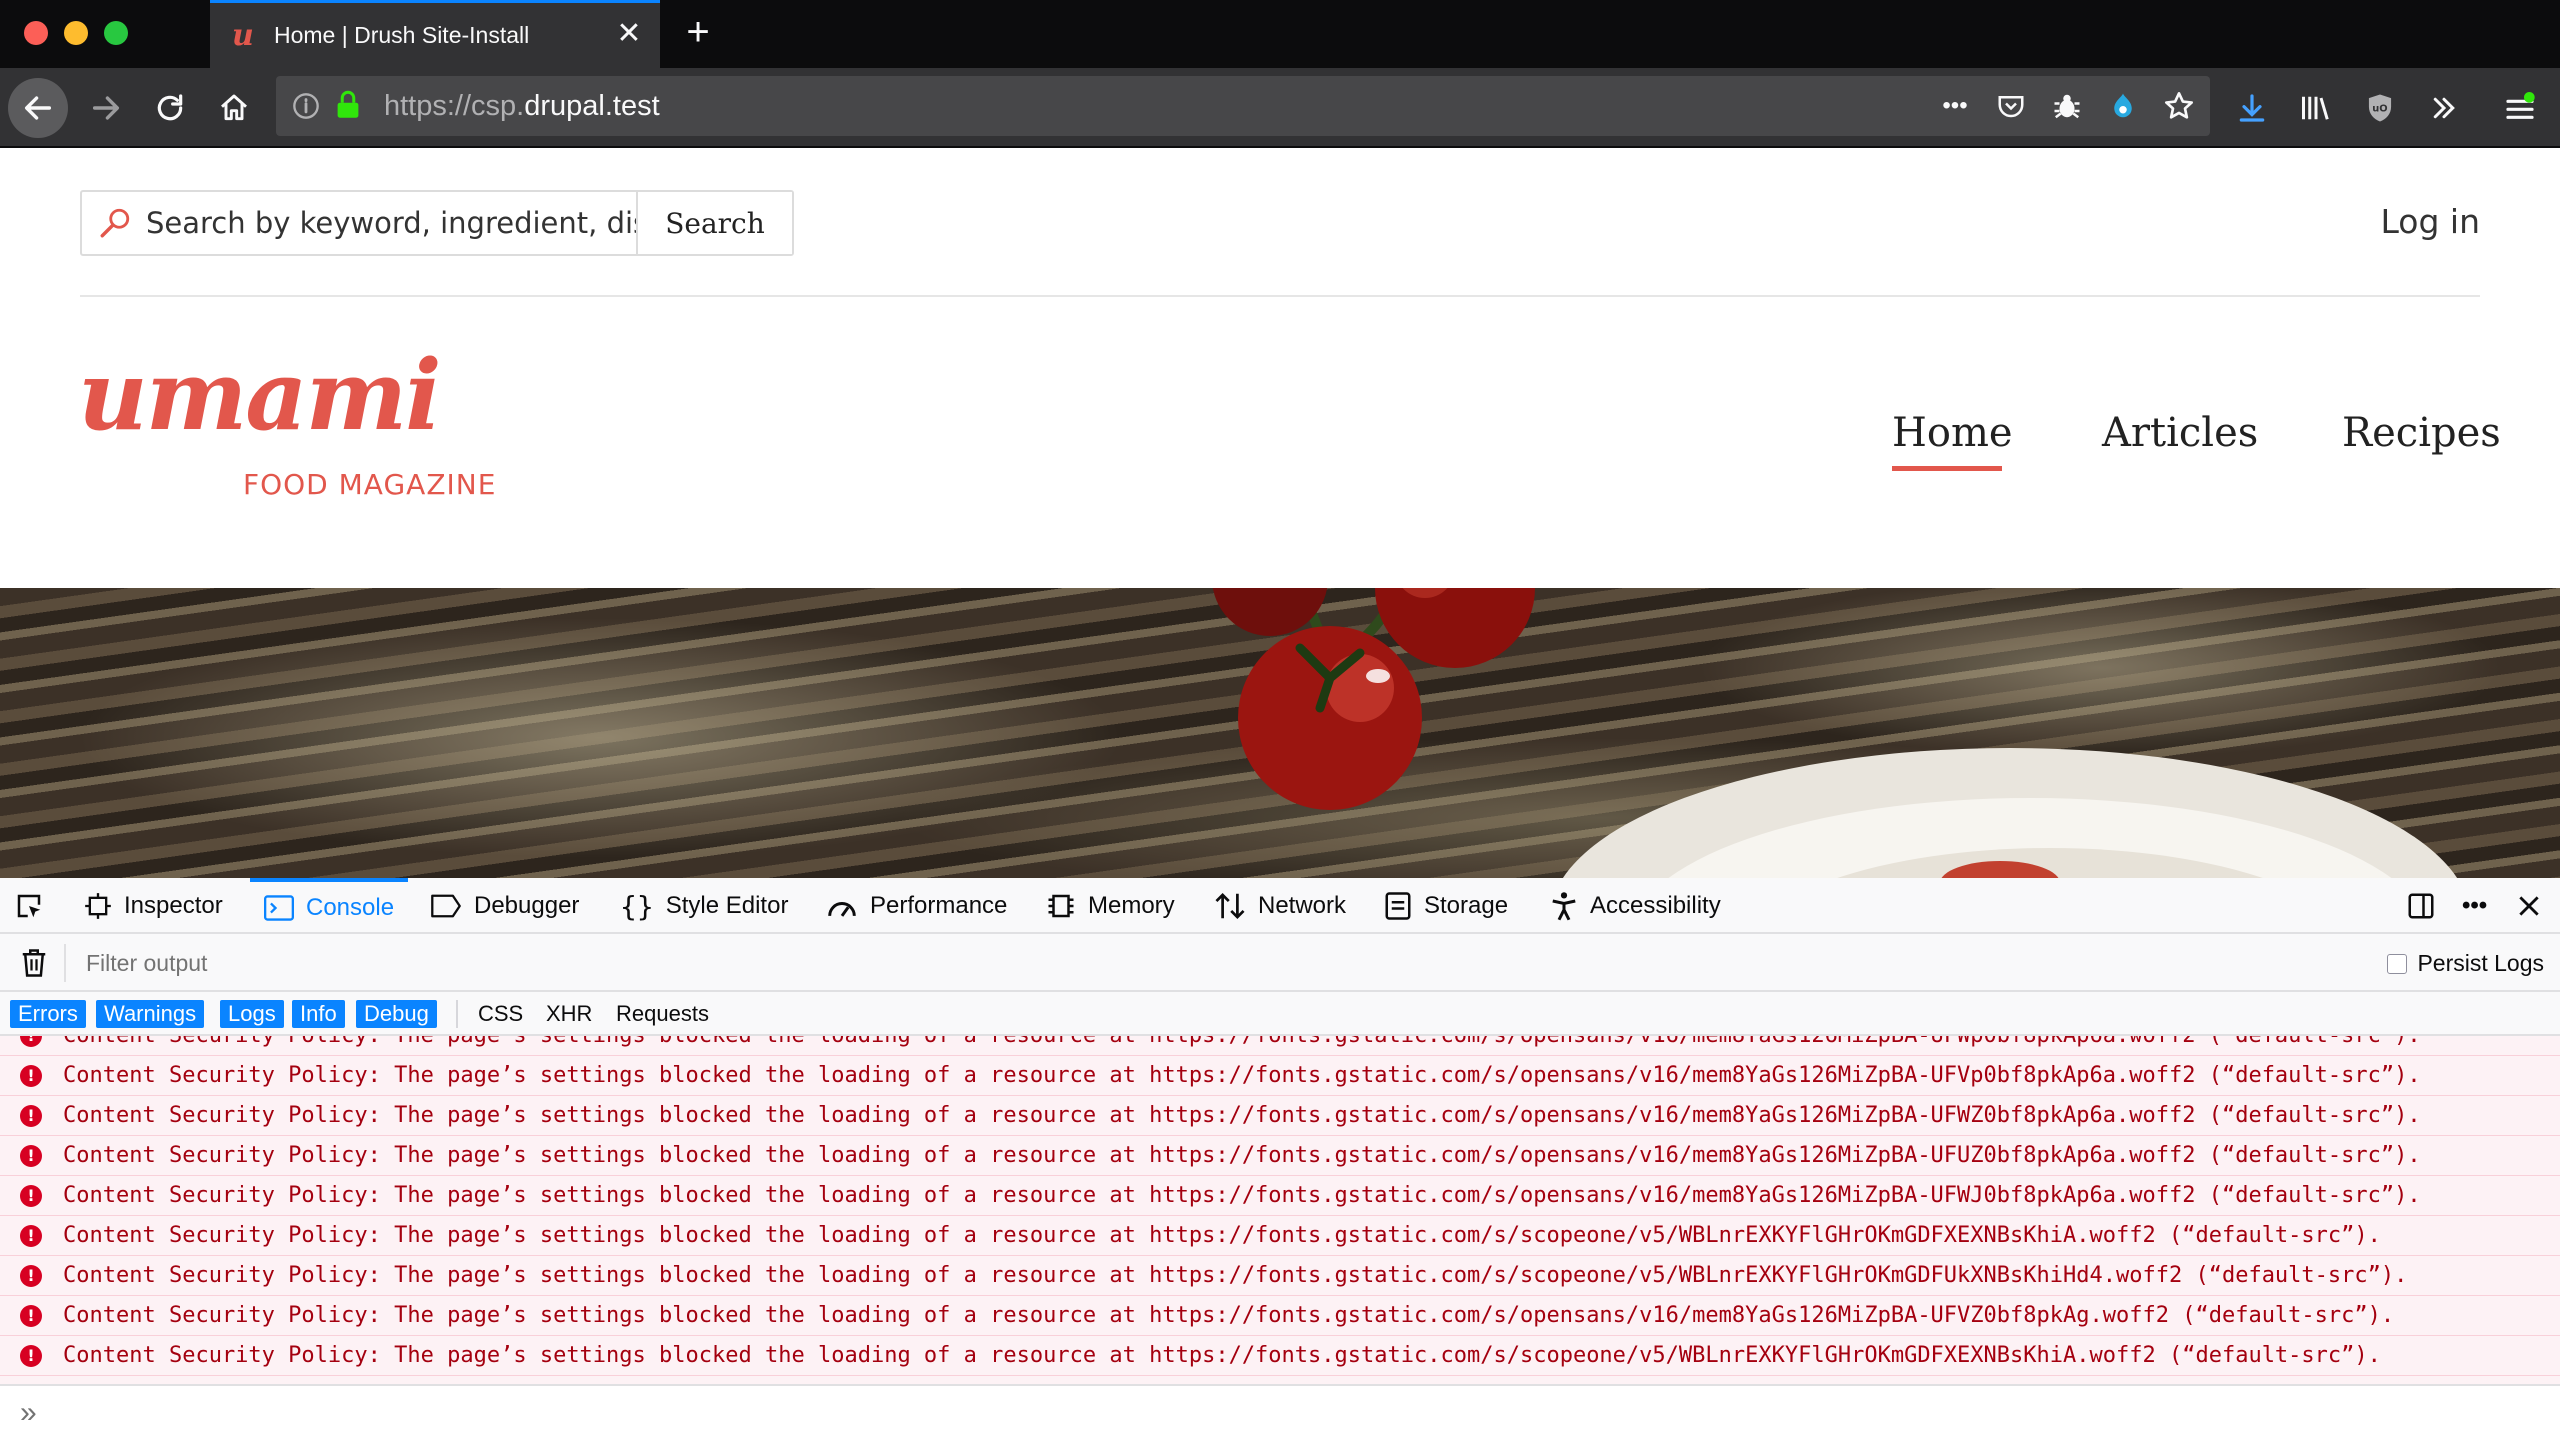 The image size is (2560, 1440). Describe the element at coordinates (2421, 906) in the screenshot. I see `dock-side-button` at that location.